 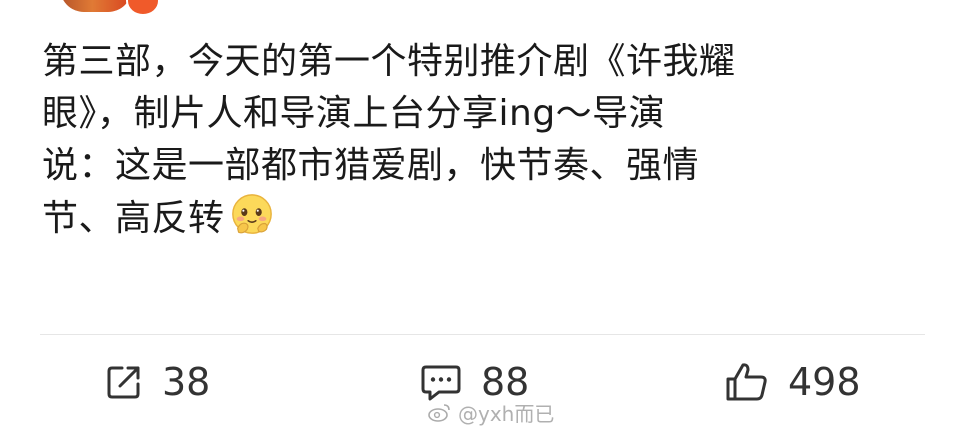 I want to click on repost-icon, so click(x=123, y=382).